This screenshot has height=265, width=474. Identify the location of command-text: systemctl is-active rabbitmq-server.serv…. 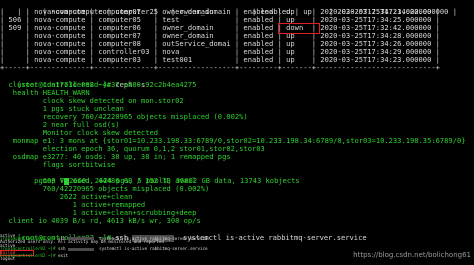
(151, 249).